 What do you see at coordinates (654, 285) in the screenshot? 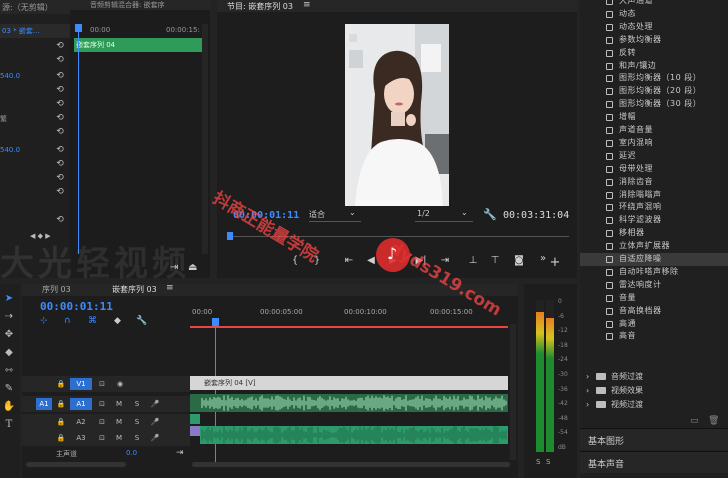
I see `effect-item: 雷达响度计` at bounding box center [654, 285].